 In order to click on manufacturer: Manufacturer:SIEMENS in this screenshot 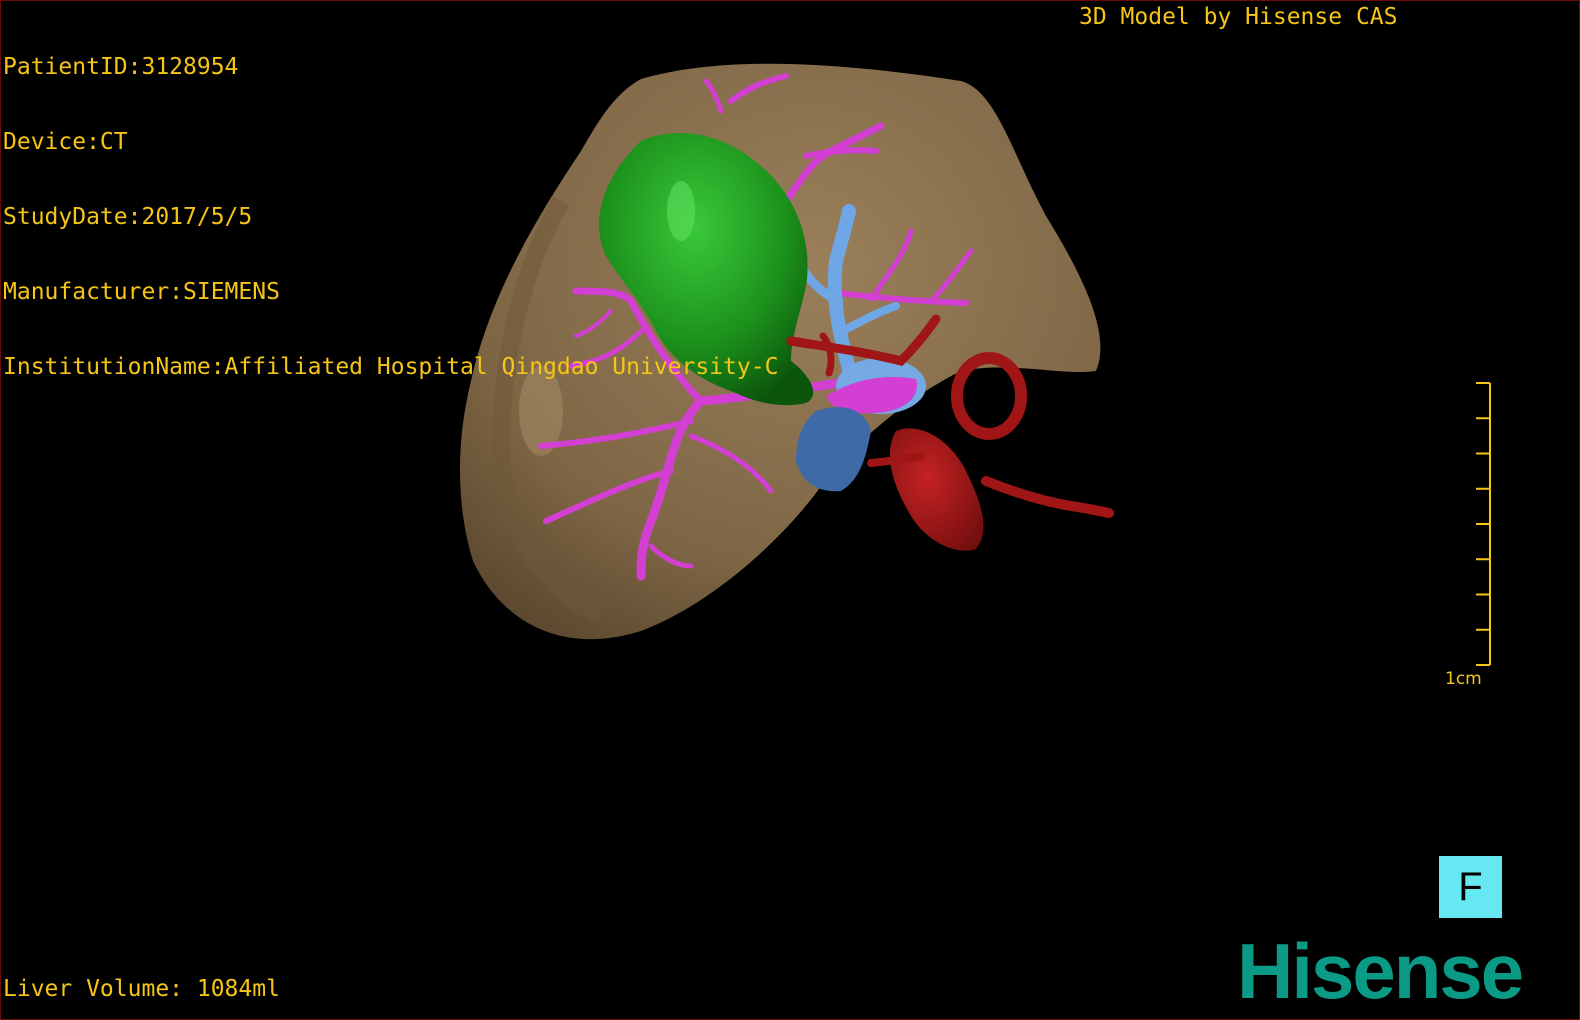, I will do `click(141, 292)`.